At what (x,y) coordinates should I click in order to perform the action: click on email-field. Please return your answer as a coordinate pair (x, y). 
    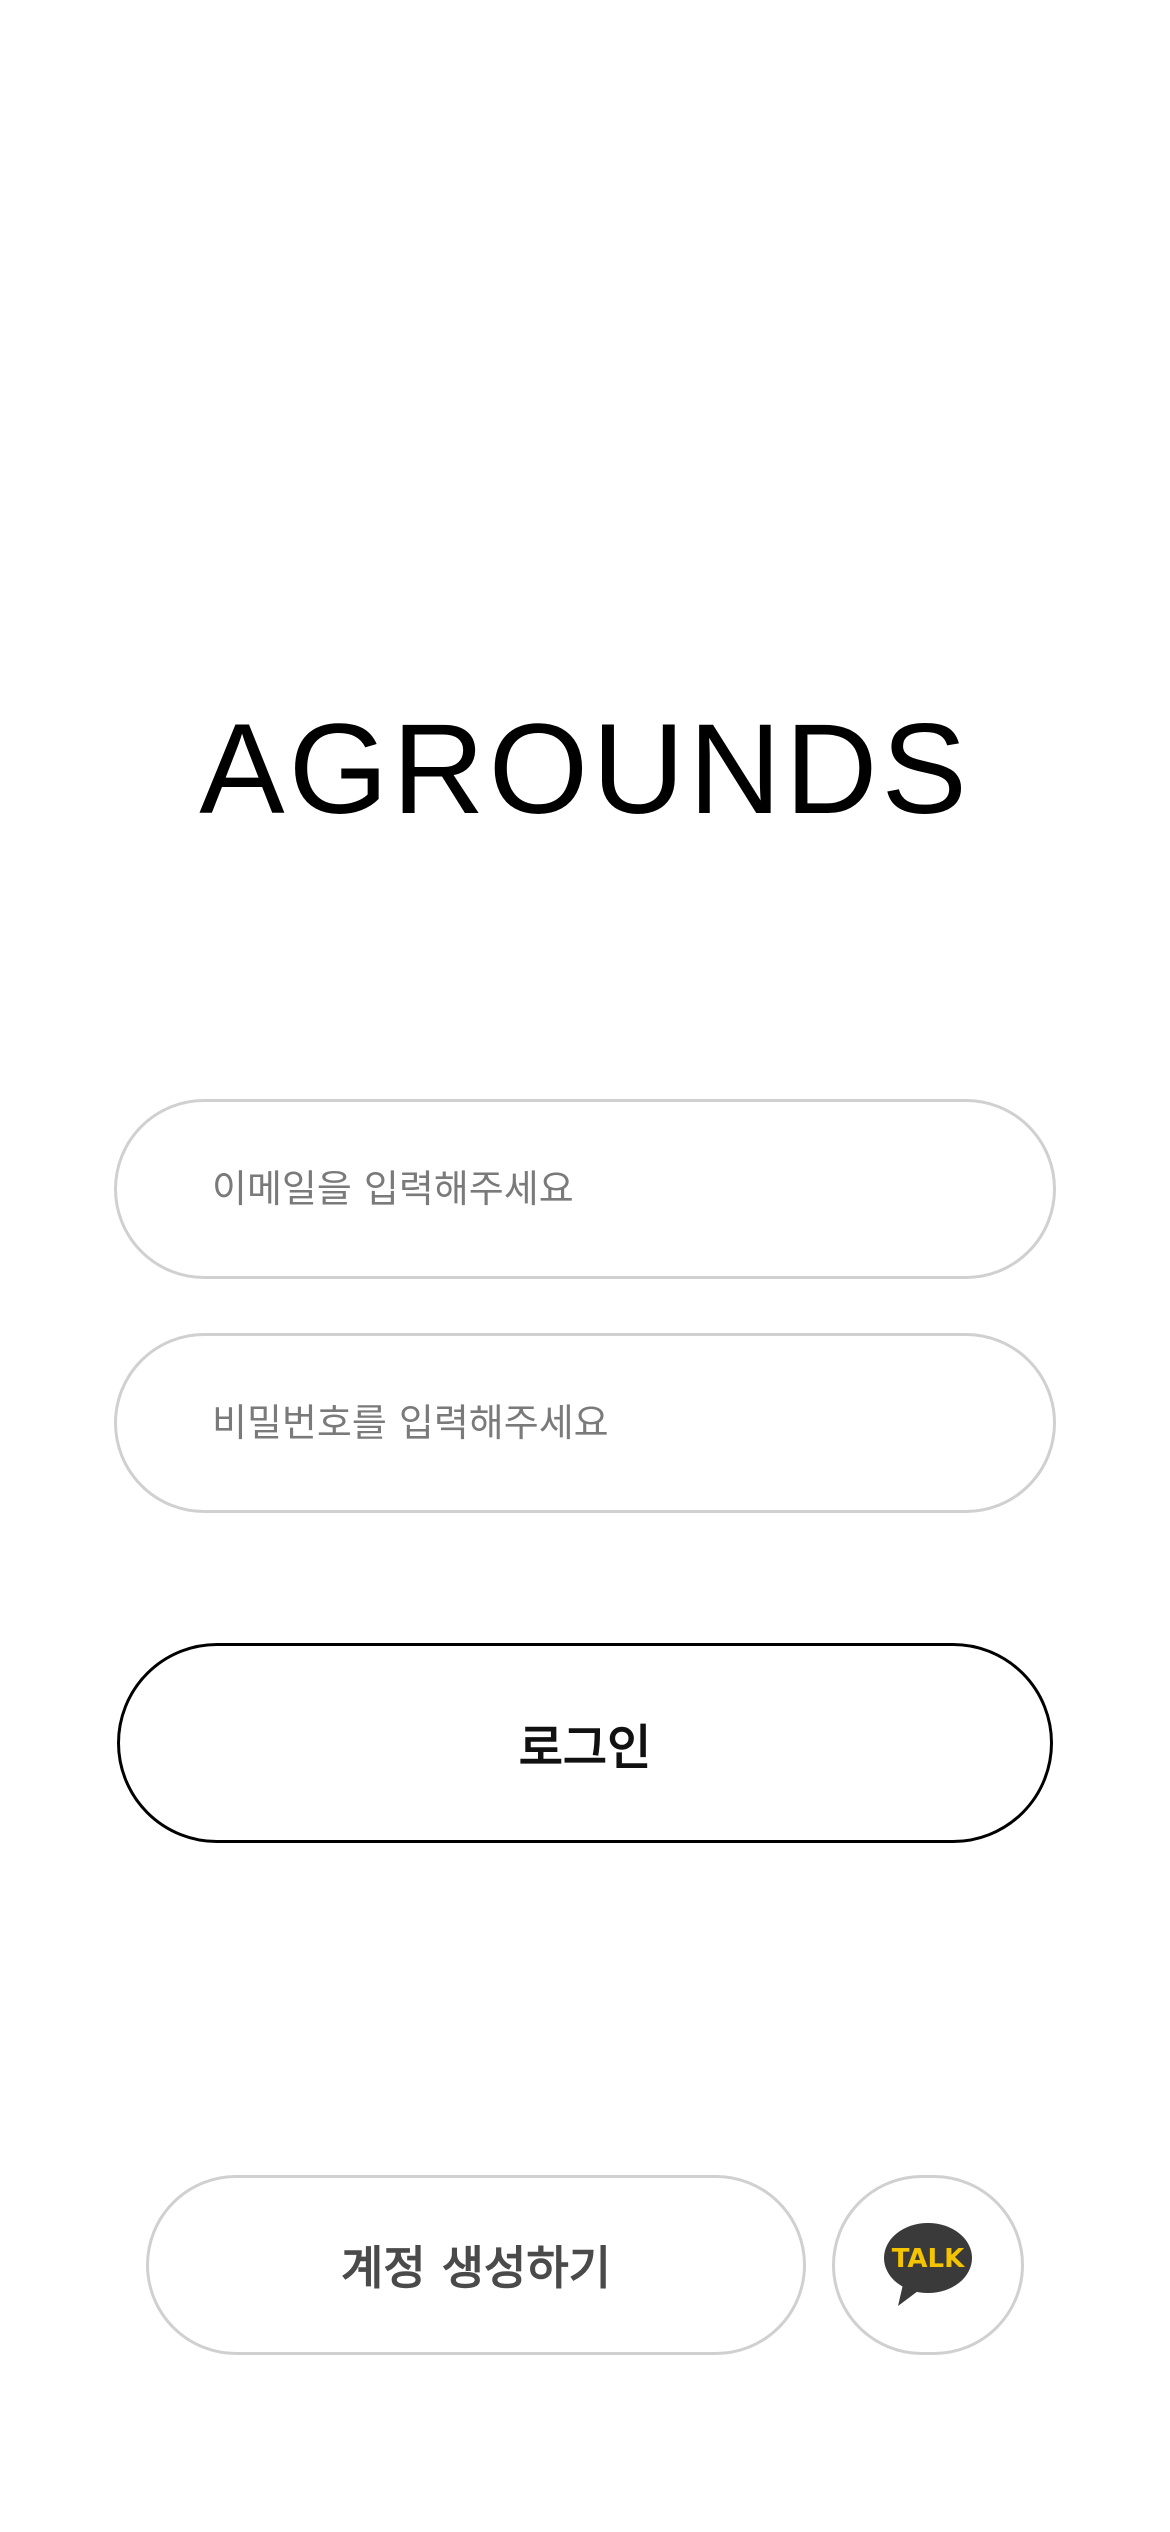
    Looking at the image, I should click on (585, 1189).